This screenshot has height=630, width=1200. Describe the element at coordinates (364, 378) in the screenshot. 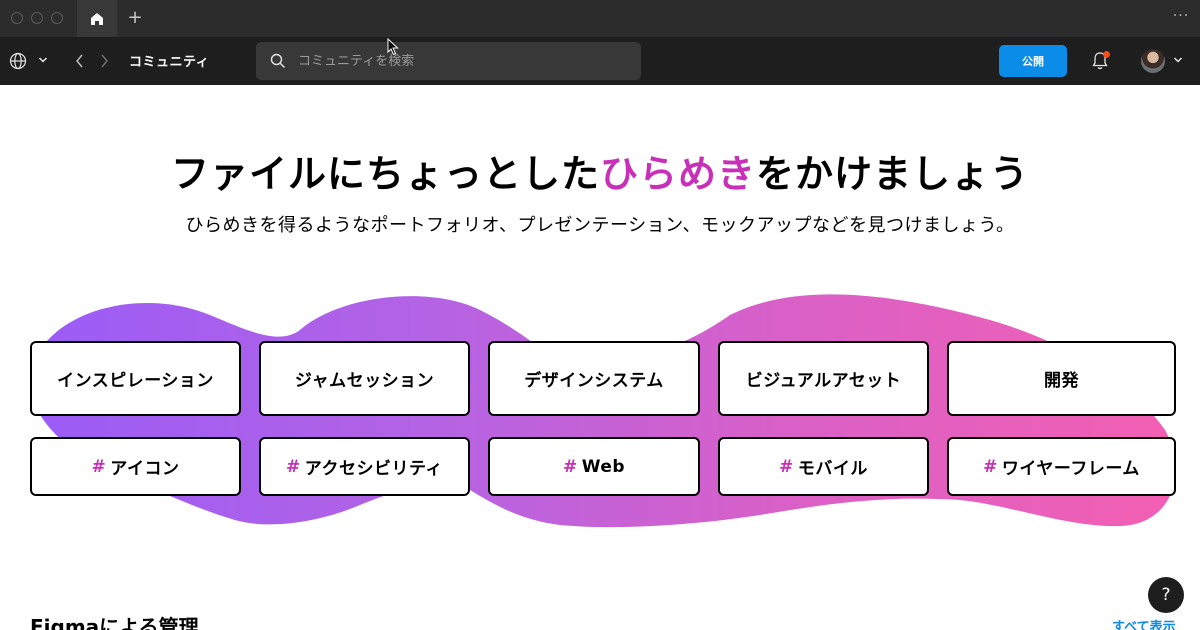

I see `category-jam-session: ジャムセッション` at that location.